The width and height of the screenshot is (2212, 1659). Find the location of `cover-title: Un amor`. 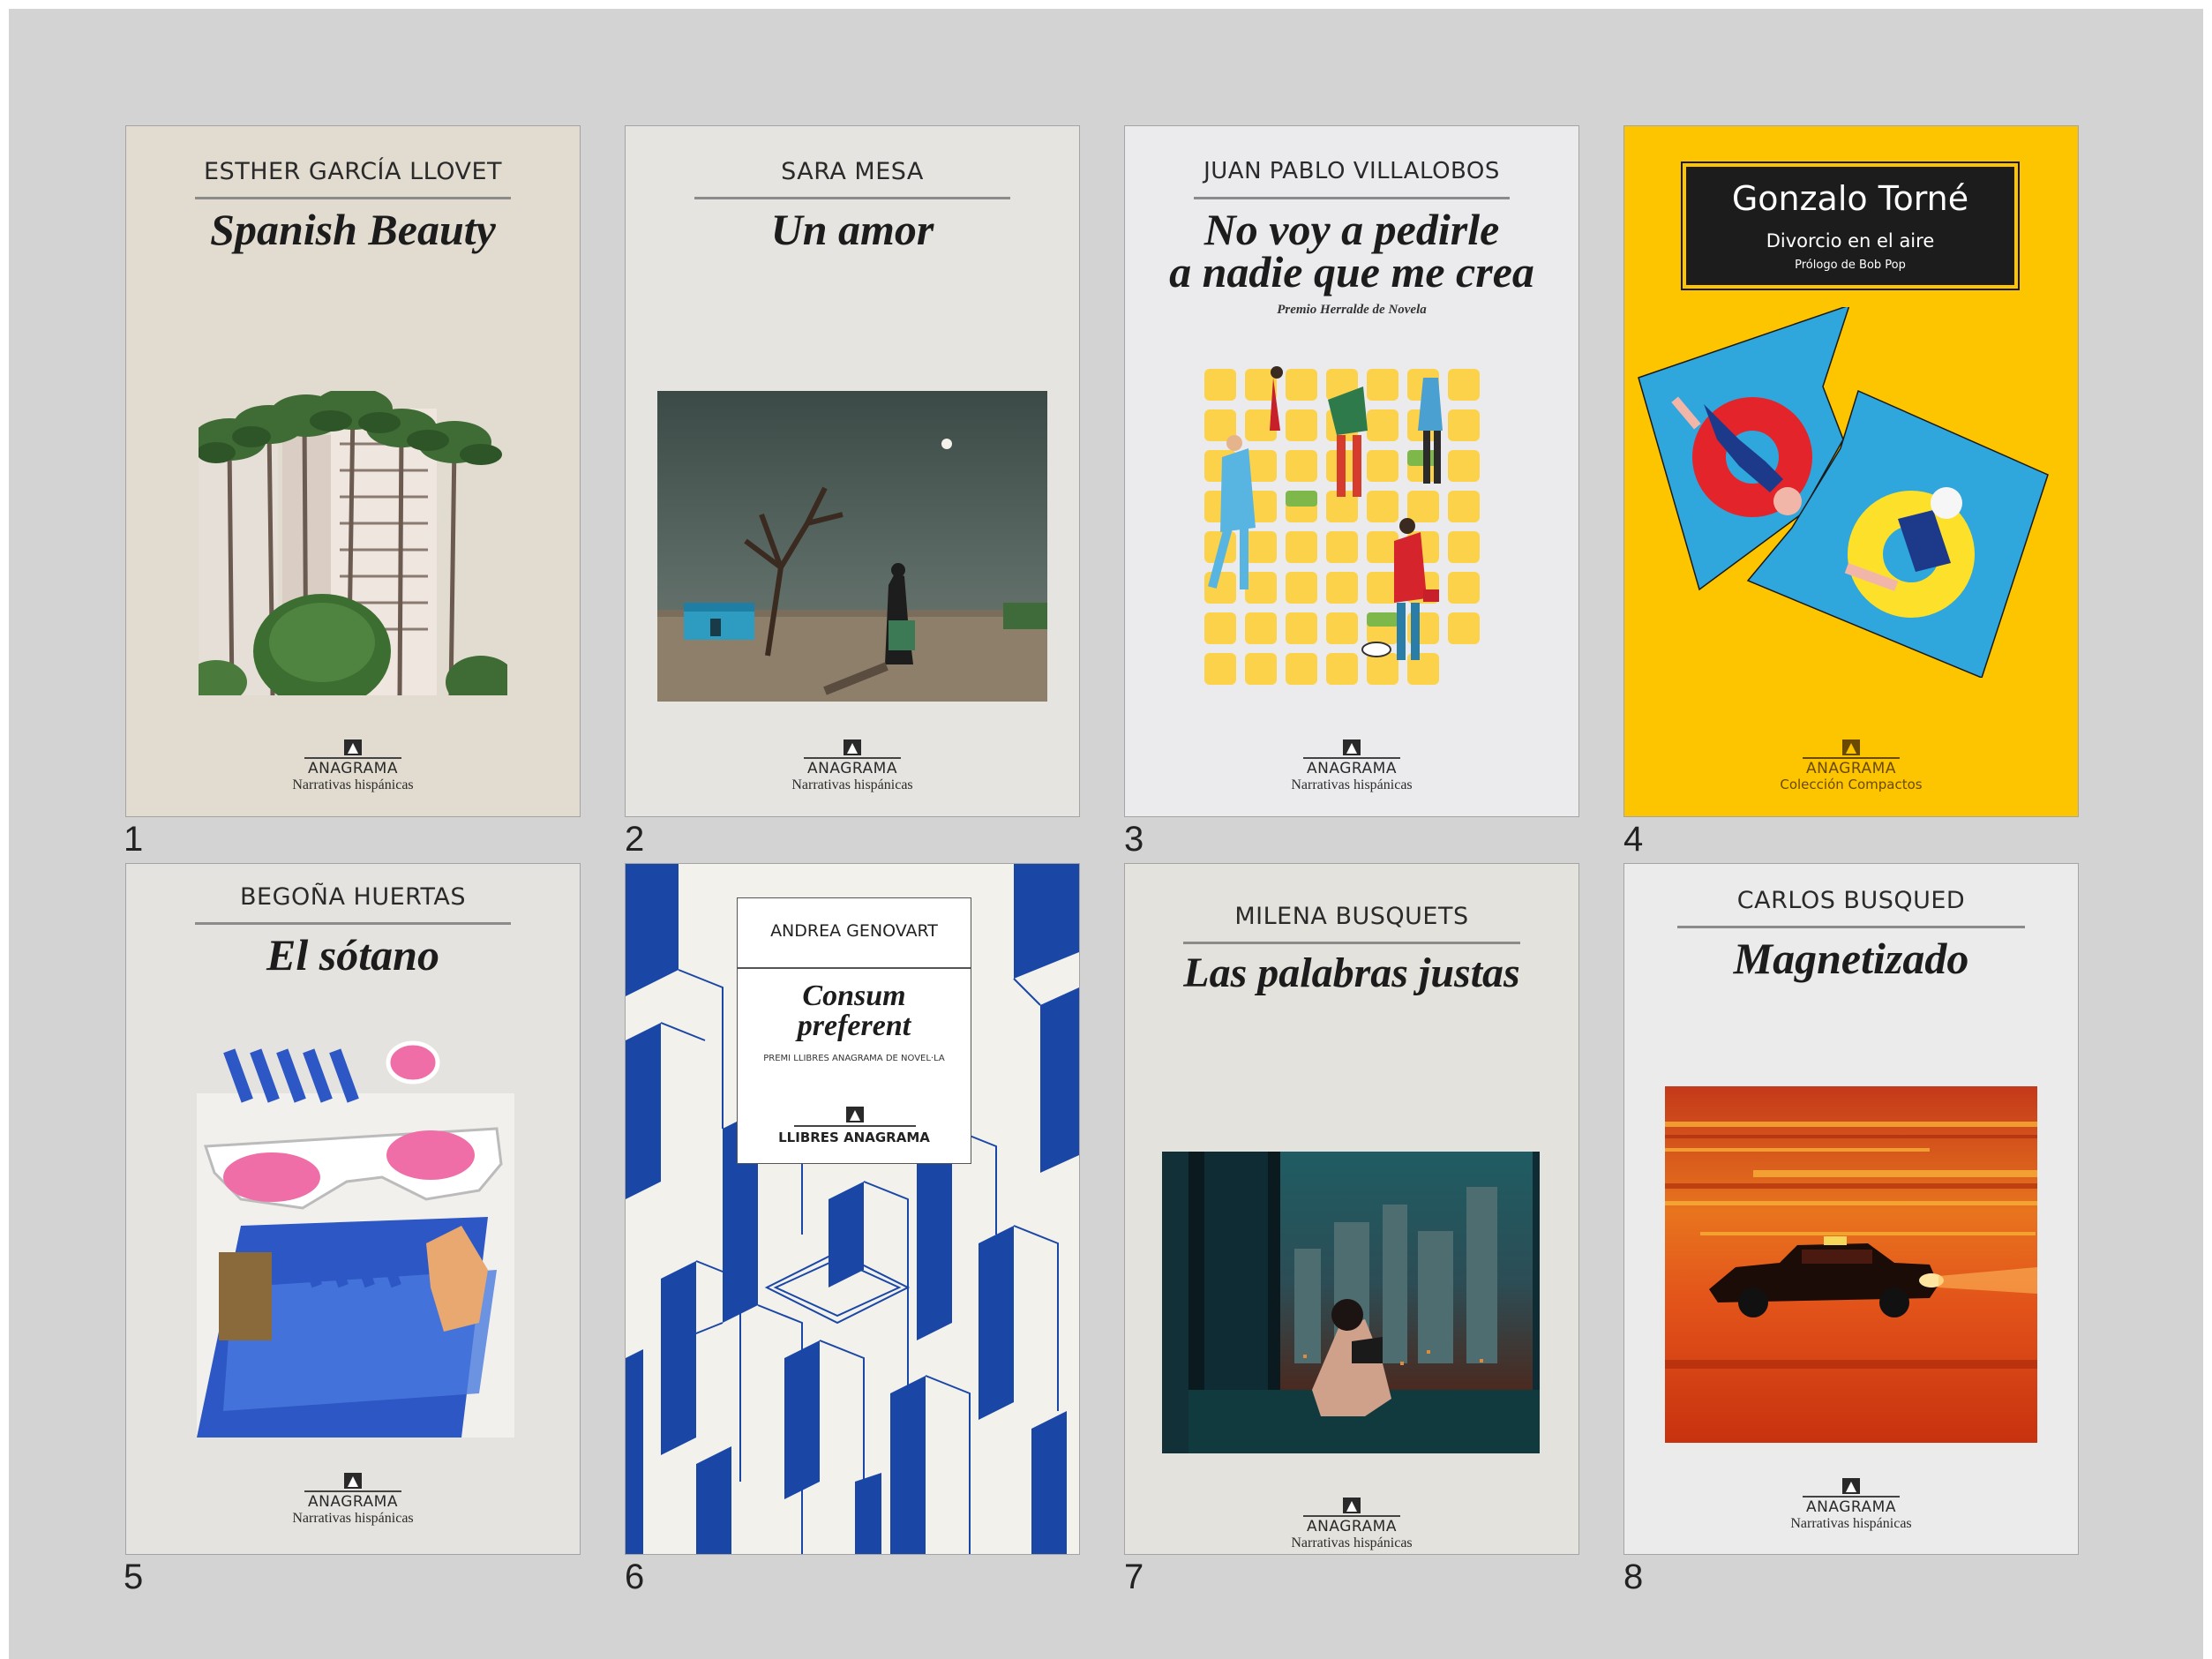

cover-title: Un amor is located at coordinates (852, 230).